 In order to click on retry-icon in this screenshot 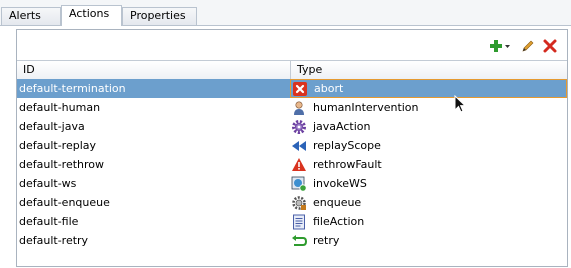, I will do `click(299, 240)`.